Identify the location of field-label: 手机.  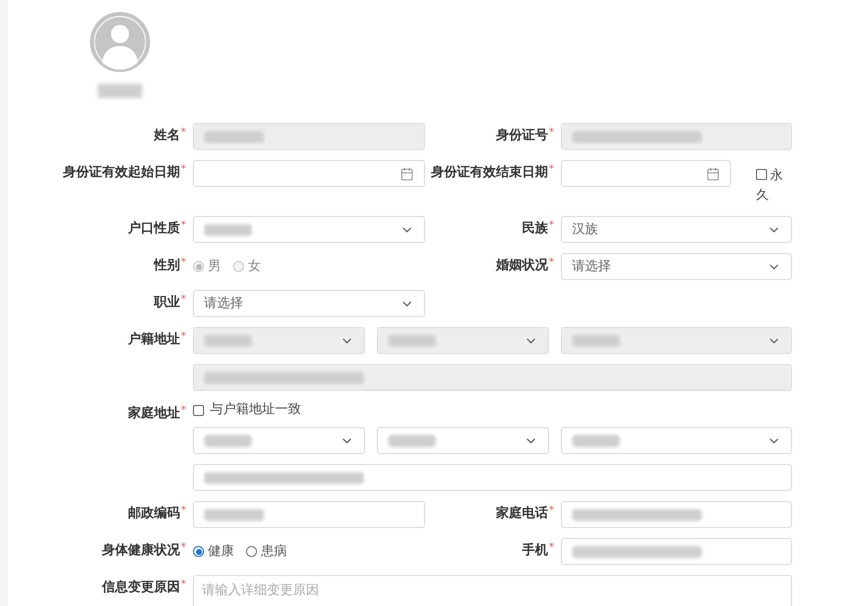
(535, 551).